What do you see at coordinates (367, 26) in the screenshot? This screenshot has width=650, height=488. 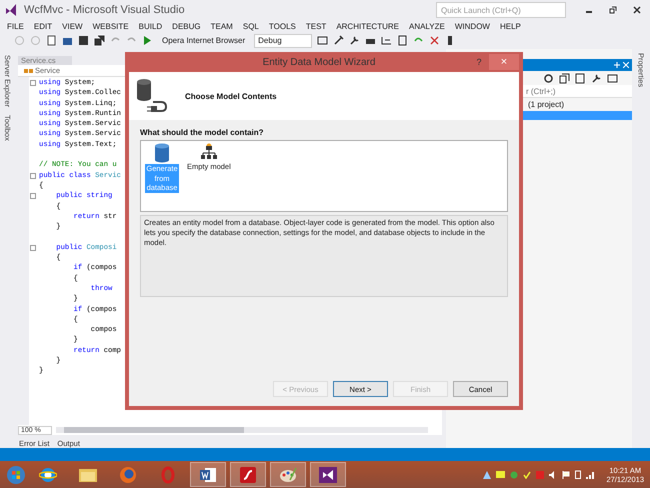 I see `menu-item: ARCHITECTURE` at bounding box center [367, 26].